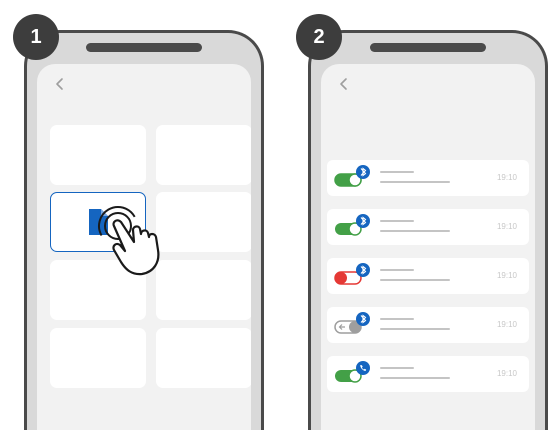 Image resolution: width=558 pixels, height=430 pixels. I want to click on tap-hand-icon, so click(129, 241).